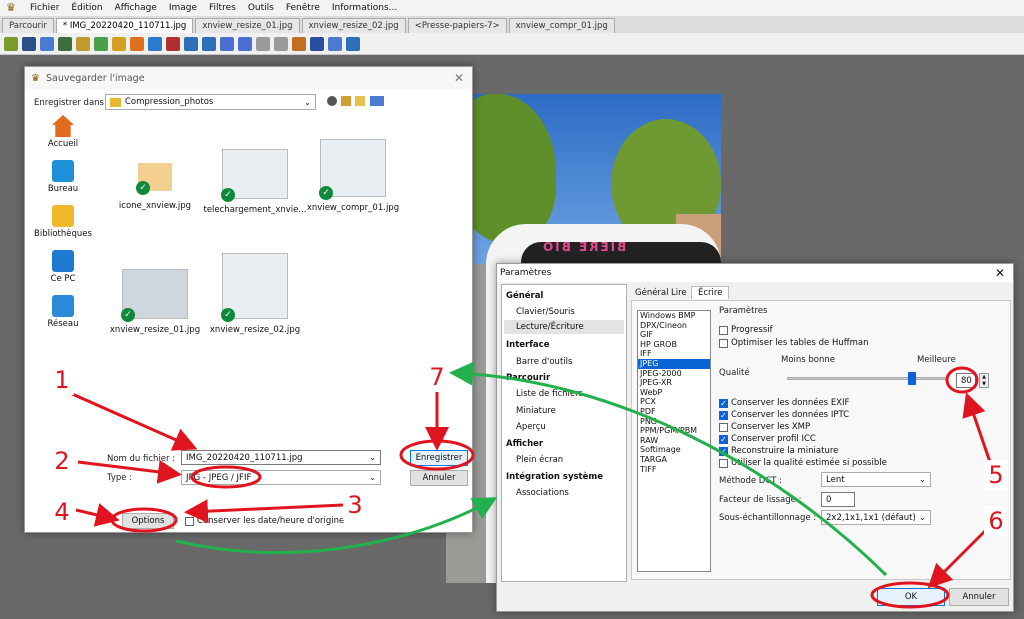  I want to click on save-icon, so click(29, 43).